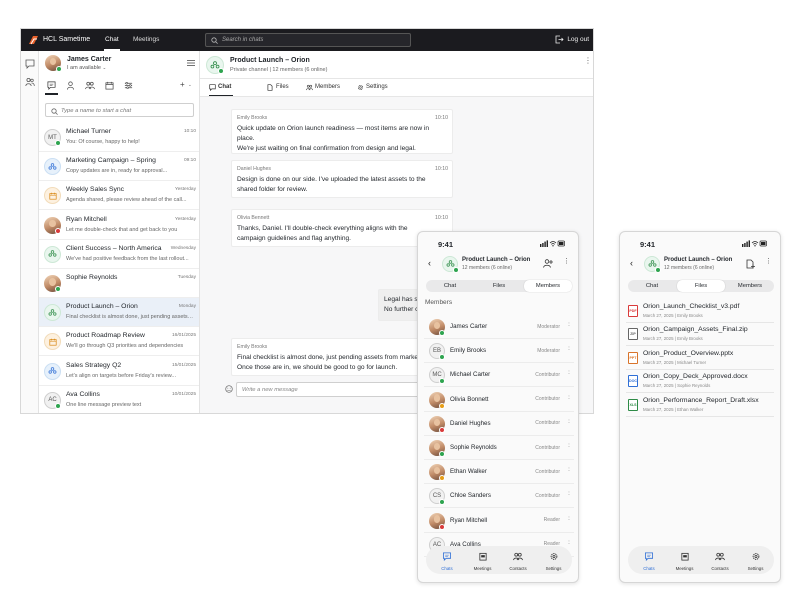  What do you see at coordinates (243, 40) in the screenshot?
I see `search-placeholder: Search in chats` at bounding box center [243, 40].